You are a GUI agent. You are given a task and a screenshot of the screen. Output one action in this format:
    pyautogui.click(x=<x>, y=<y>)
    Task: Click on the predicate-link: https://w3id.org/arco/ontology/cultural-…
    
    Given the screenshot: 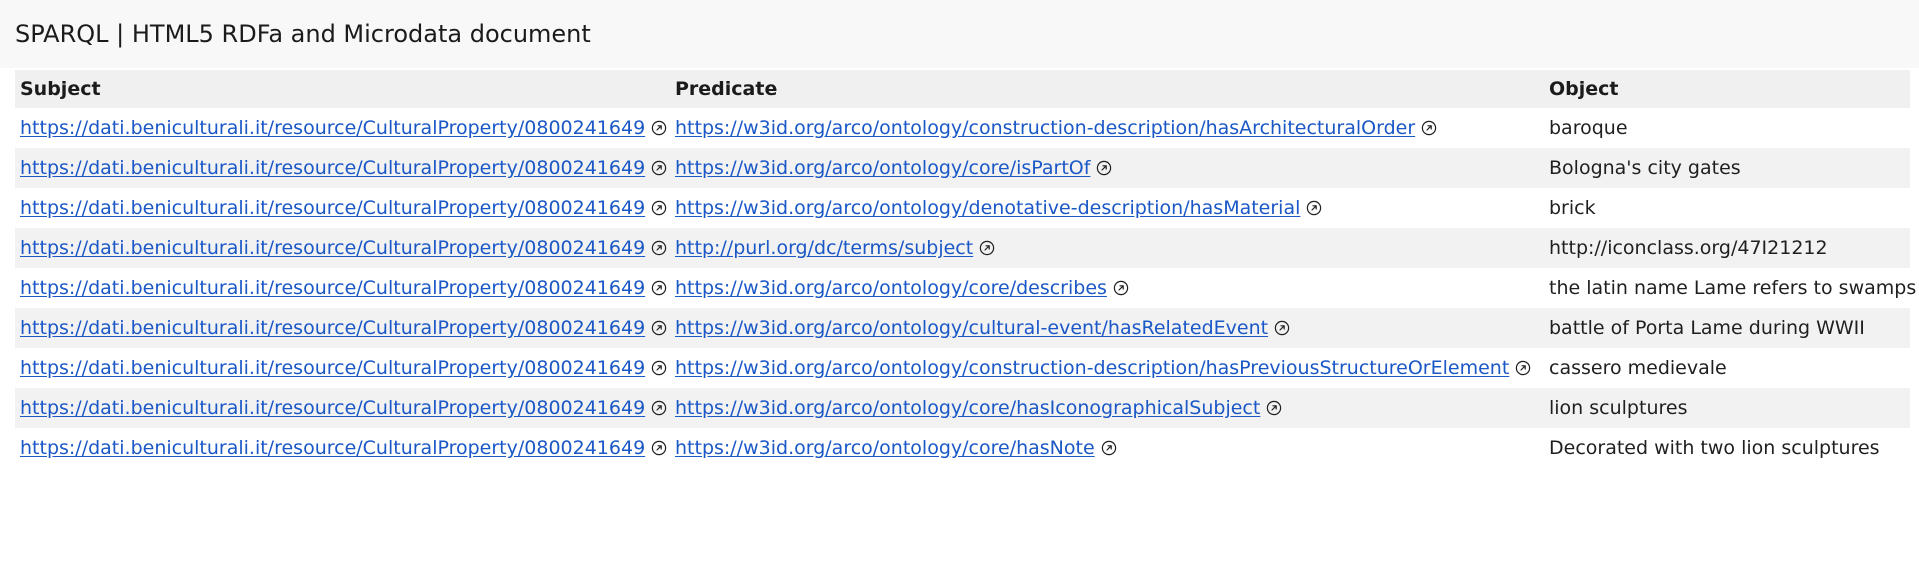 What is the action you would take?
    pyautogui.click(x=971, y=328)
    